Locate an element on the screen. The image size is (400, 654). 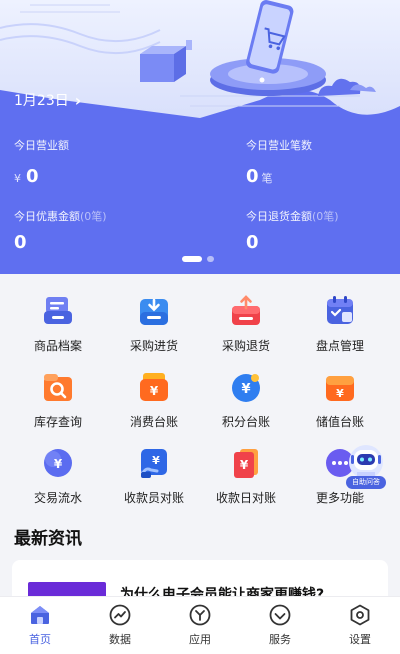
stocktake-icon is located at coordinates (340, 310).